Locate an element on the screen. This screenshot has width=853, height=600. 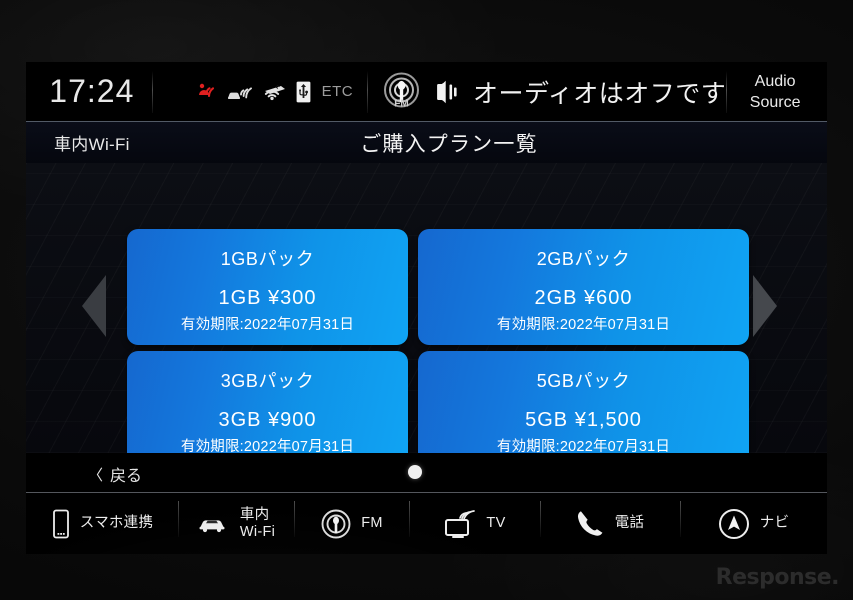
plan-price: 2GB ¥600 is located at coordinates (583, 297).